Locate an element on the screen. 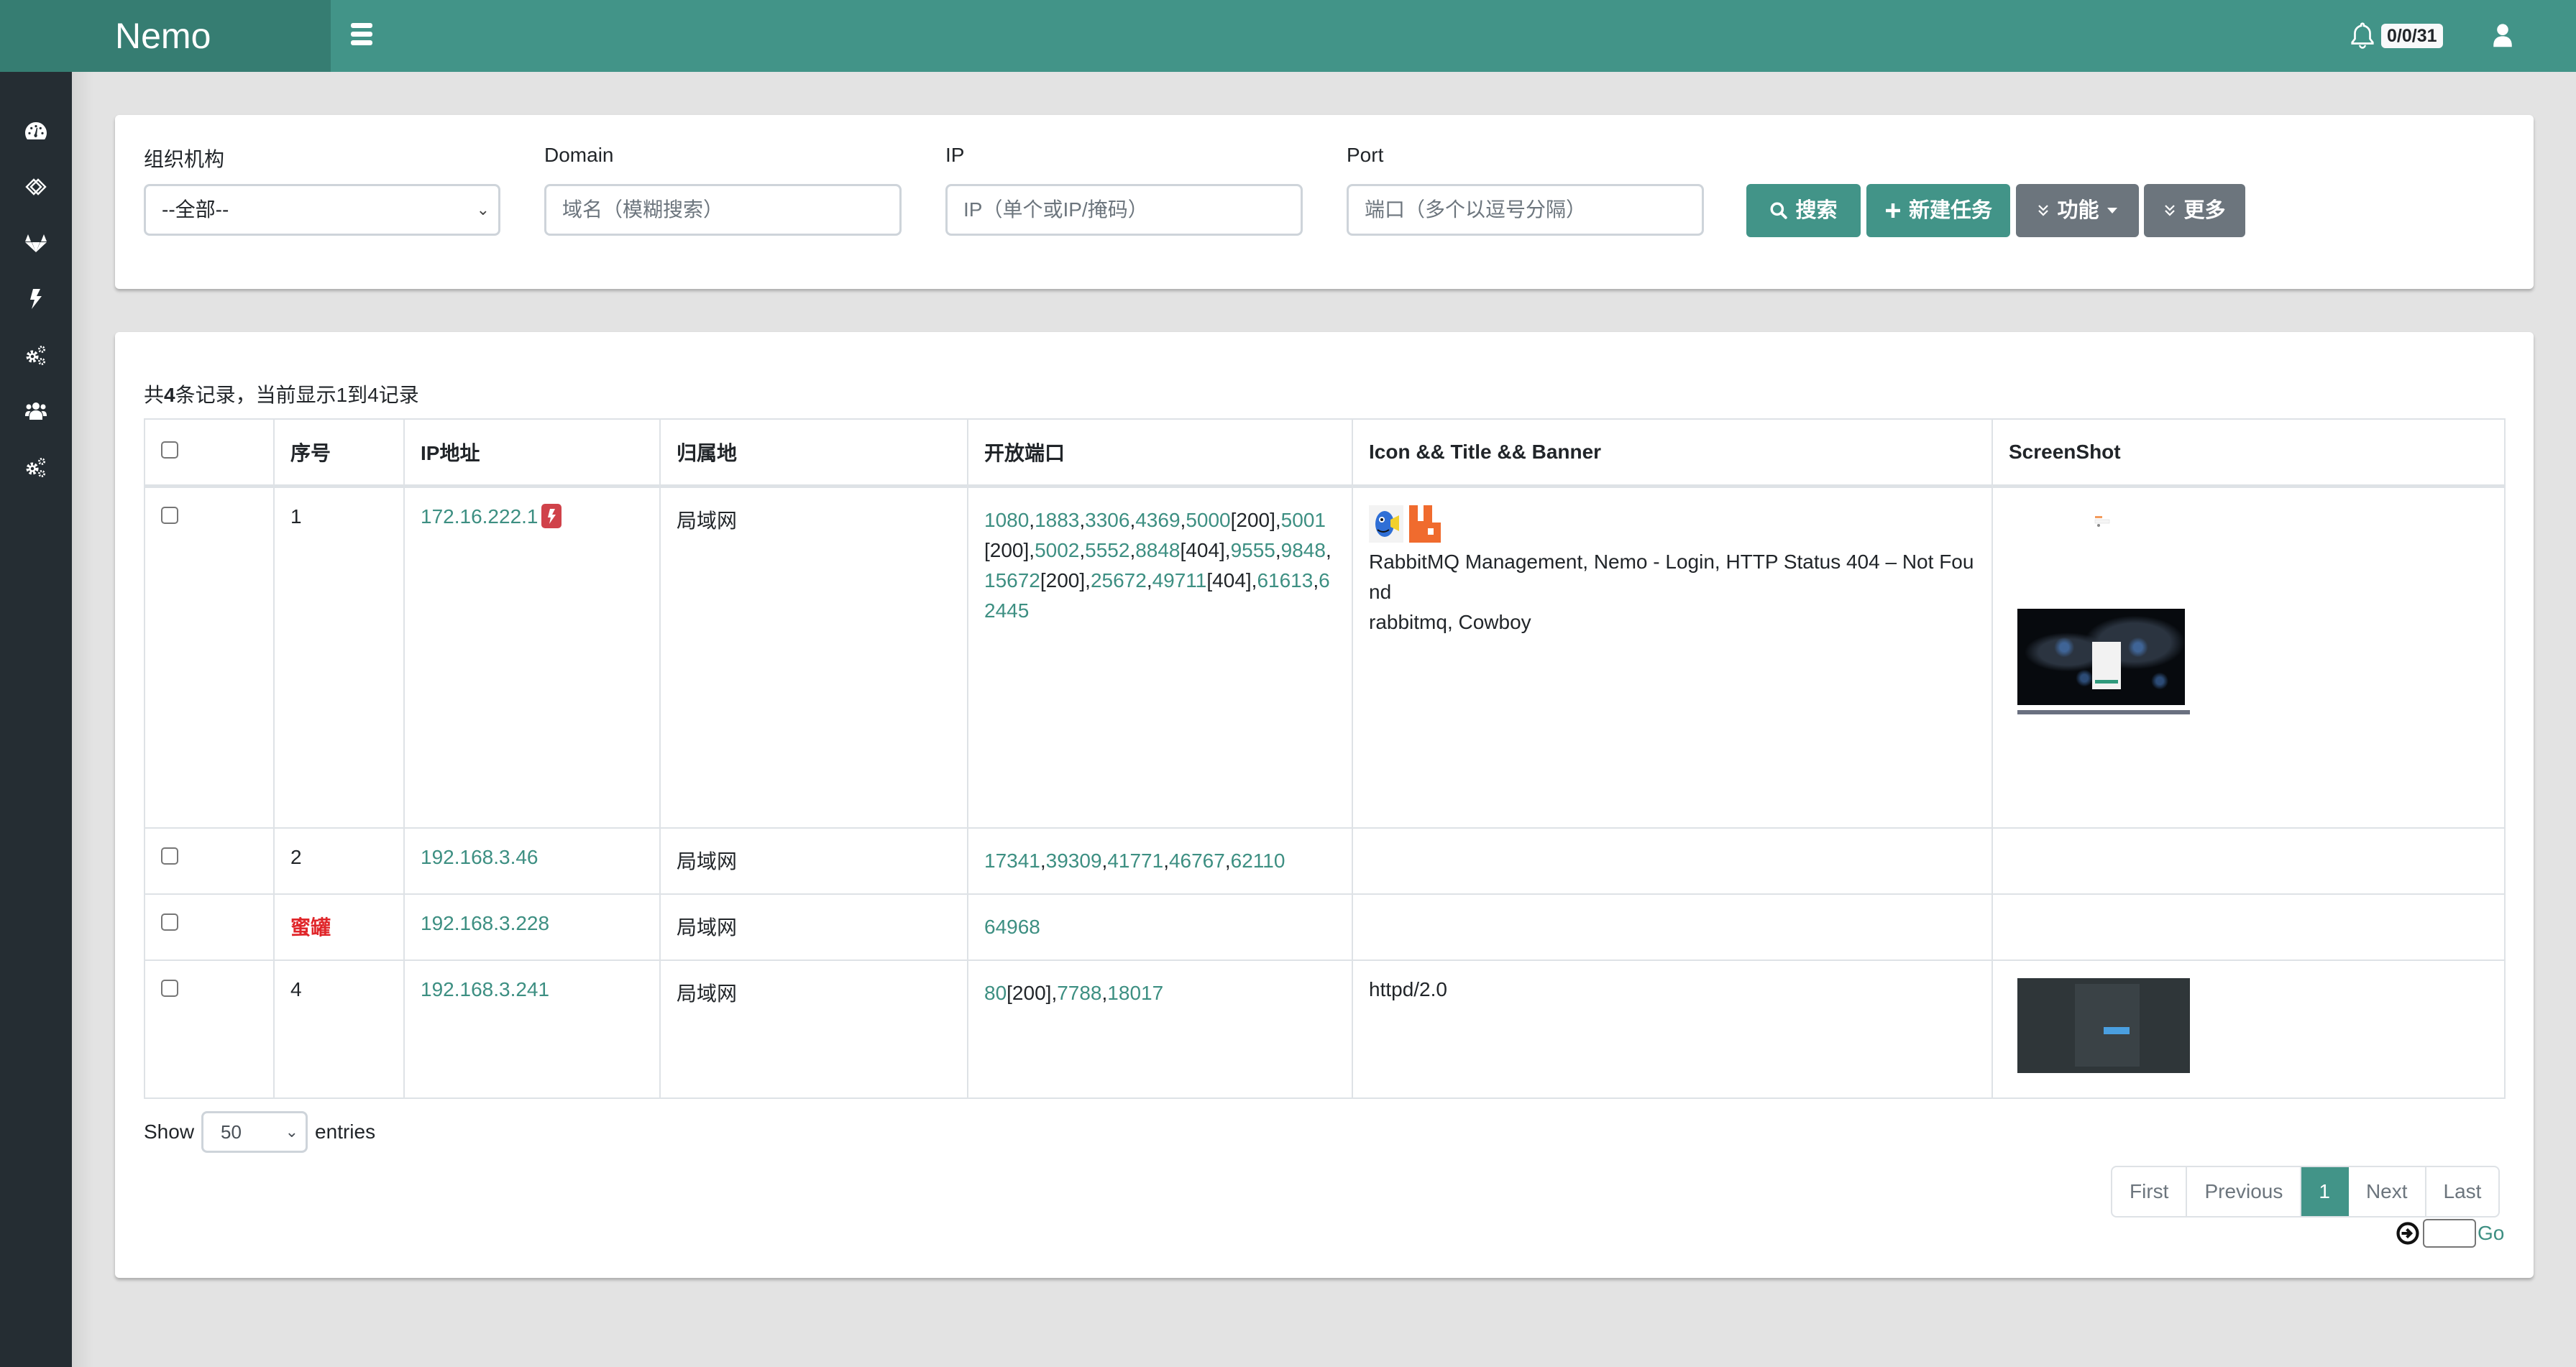 Image resolution: width=2576 pixels, height=1367 pixels. entries-label: entries is located at coordinates (345, 1131).